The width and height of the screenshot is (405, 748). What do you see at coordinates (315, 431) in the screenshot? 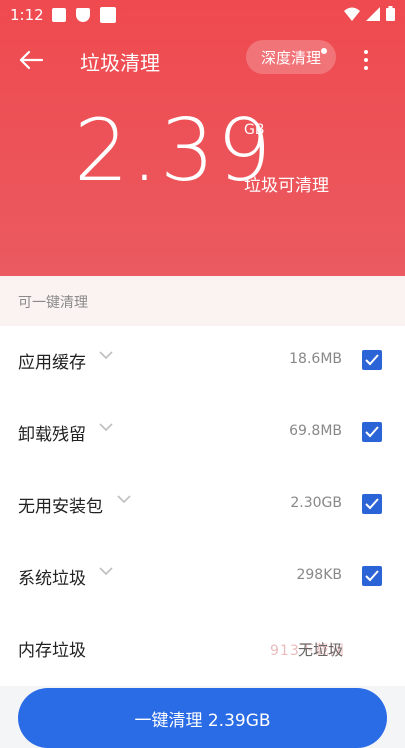
I see `item-size: 69.8MB` at bounding box center [315, 431].